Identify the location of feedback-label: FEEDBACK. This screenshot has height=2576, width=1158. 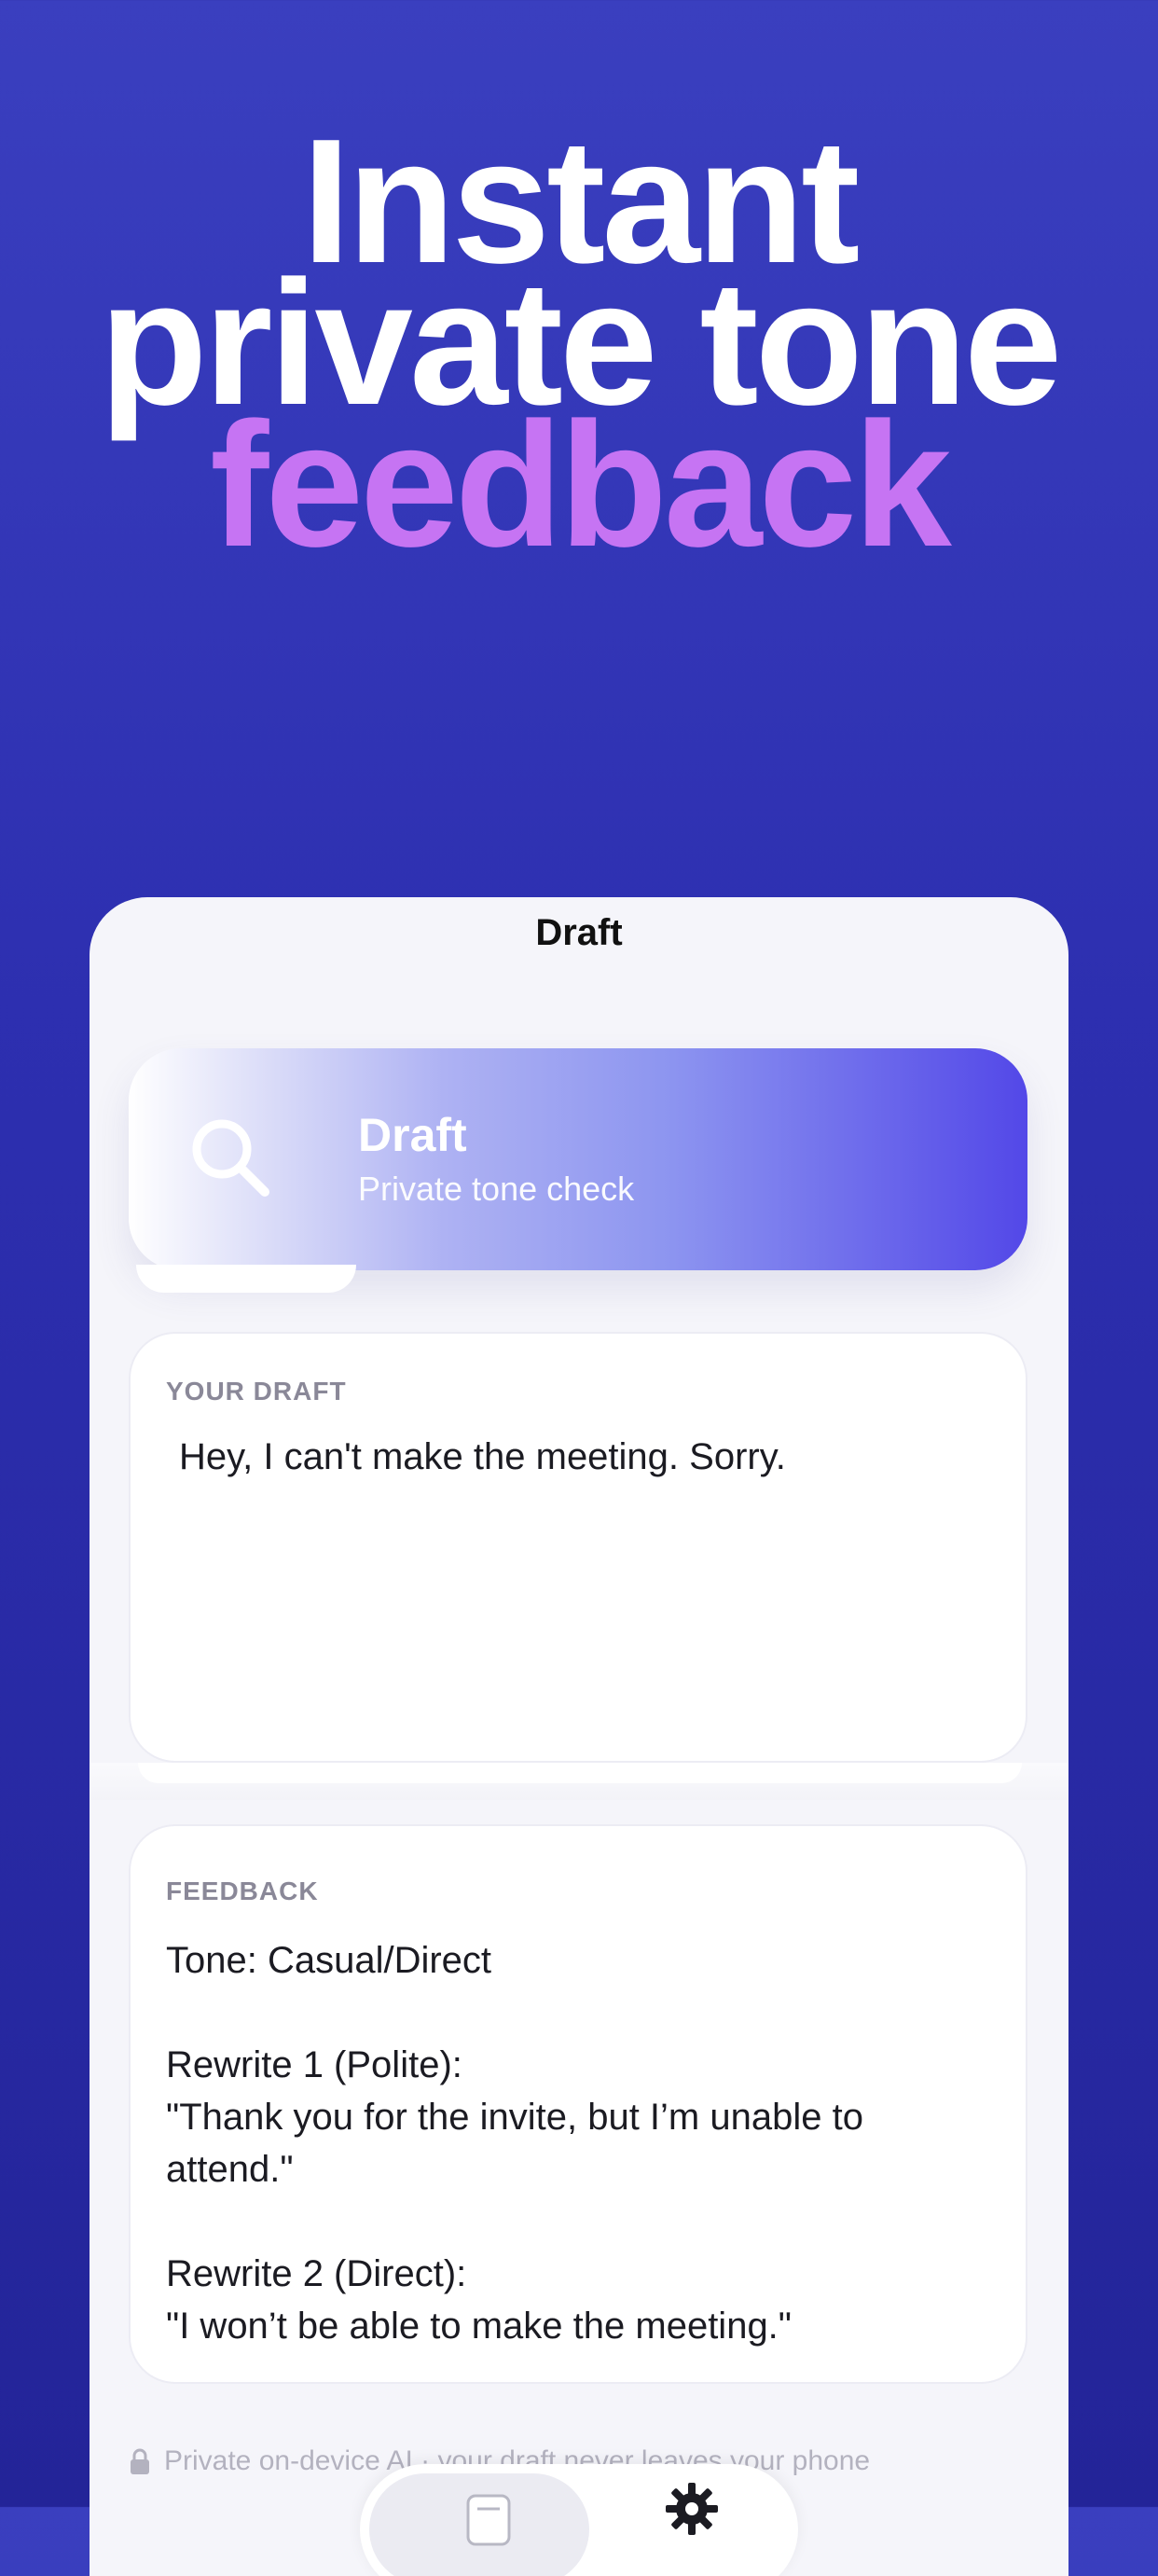
(242, 1891).